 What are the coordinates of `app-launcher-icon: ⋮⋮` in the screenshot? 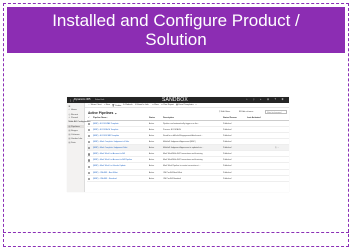 It's located at (72, 100).